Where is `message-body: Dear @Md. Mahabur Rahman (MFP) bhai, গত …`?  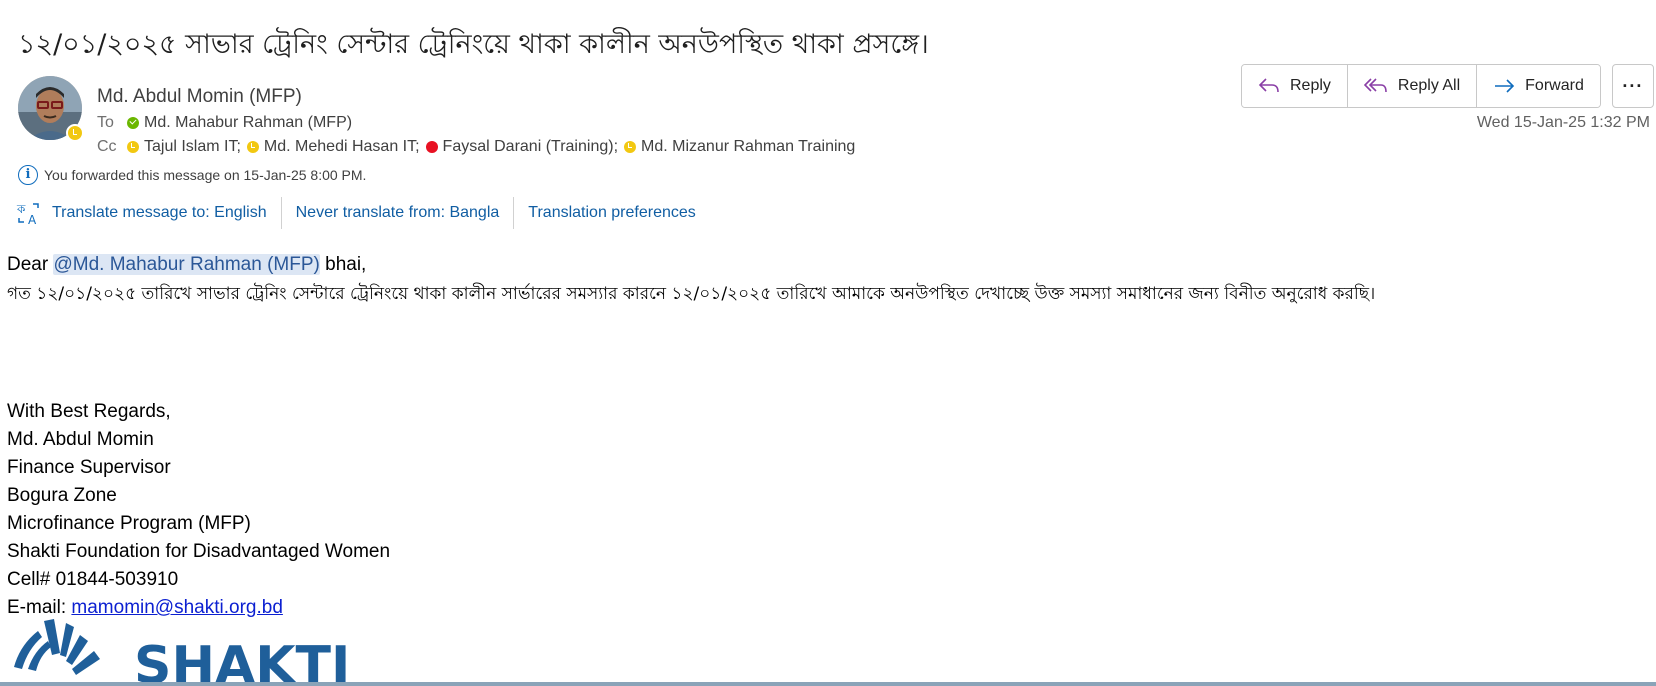 message-body: Dear @Md. Mahabur Rahman (MFP) bhai, গত … is located at coordinates (828, 280).